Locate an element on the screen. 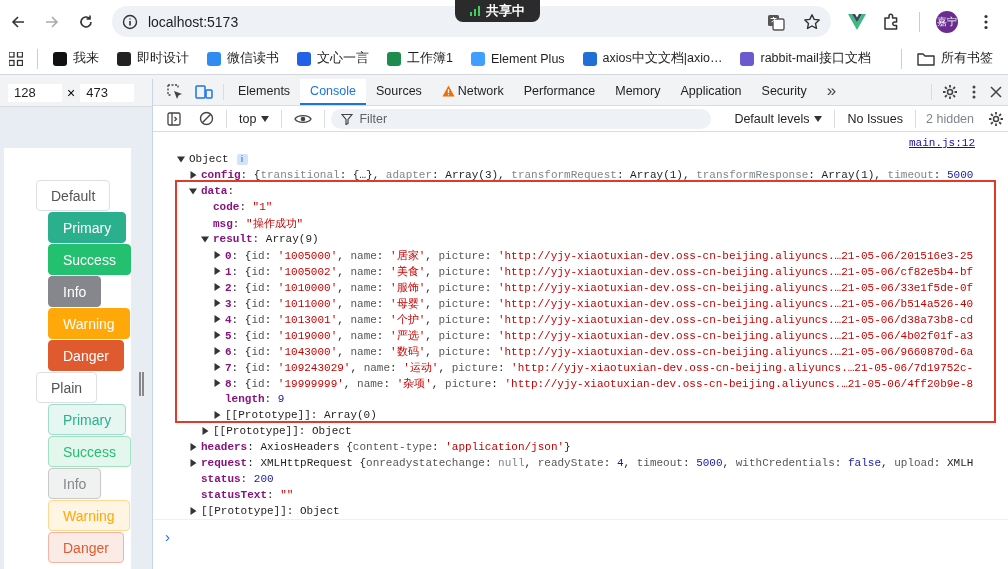  clear-console-icon is located at coordinates (206, 118).